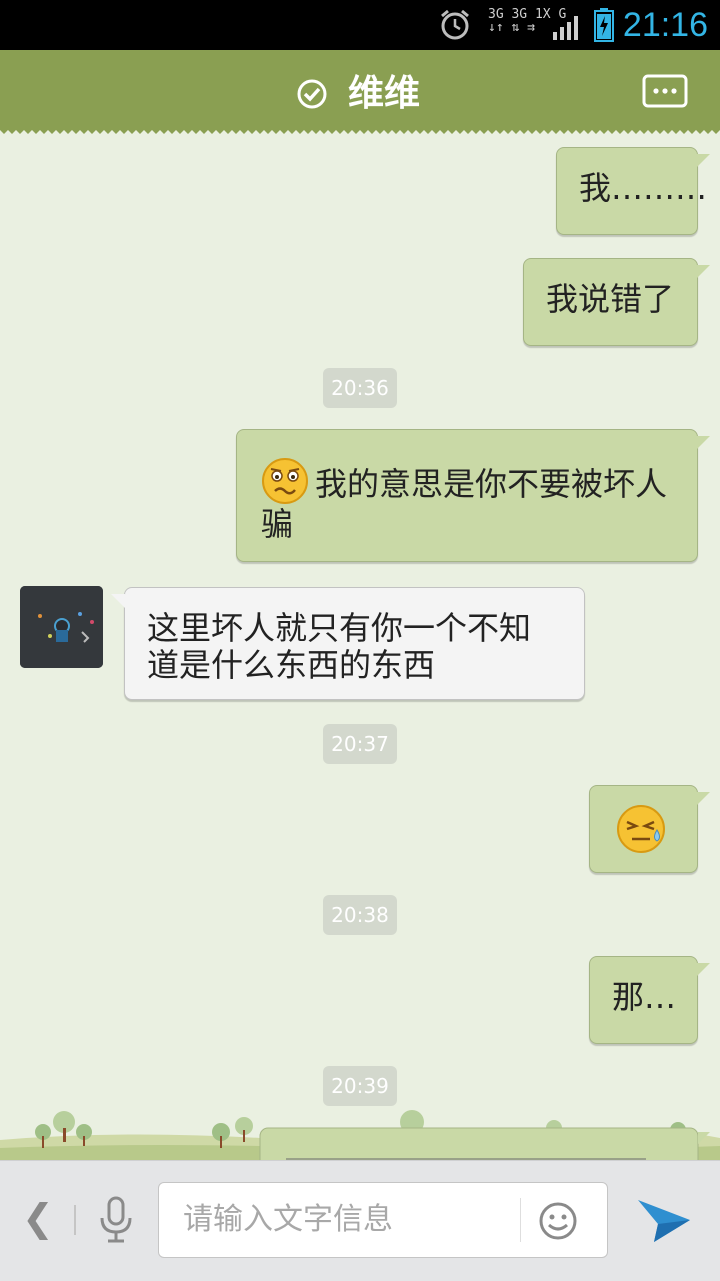 This screenshot has height=1281, width=720. I want to click on message-bubble-outgoing: 我的意思是你不要被坏人骗, so click(467, 495).